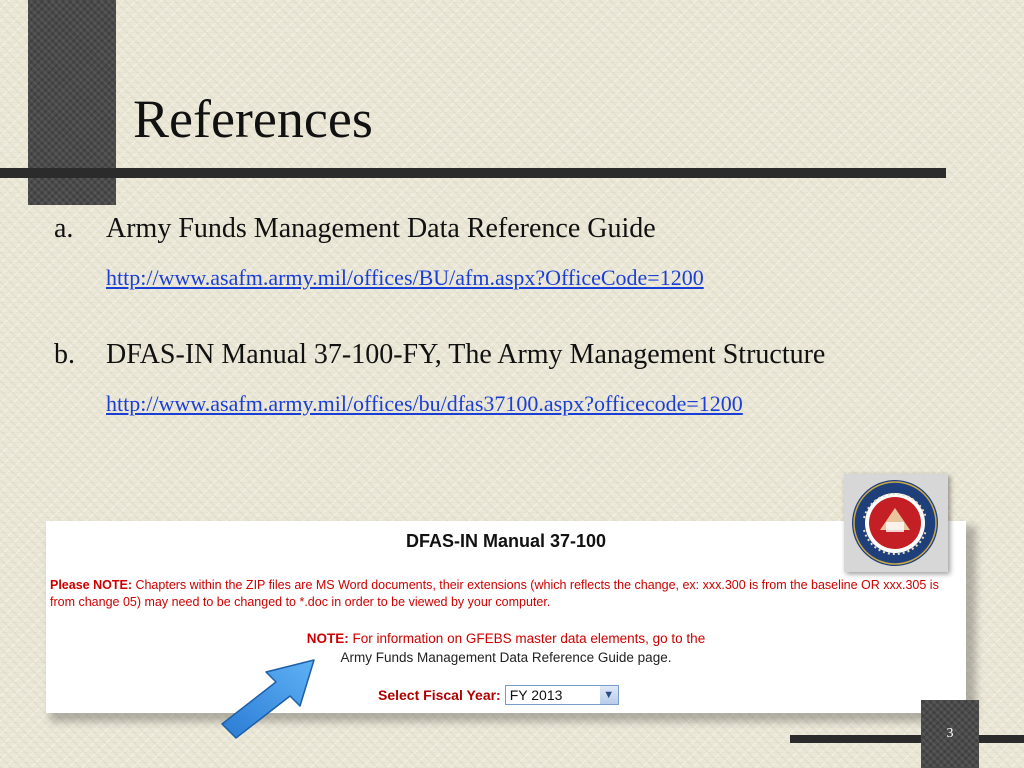  I want to click on please-note-label: Please NOTE:, so click(91, 585).